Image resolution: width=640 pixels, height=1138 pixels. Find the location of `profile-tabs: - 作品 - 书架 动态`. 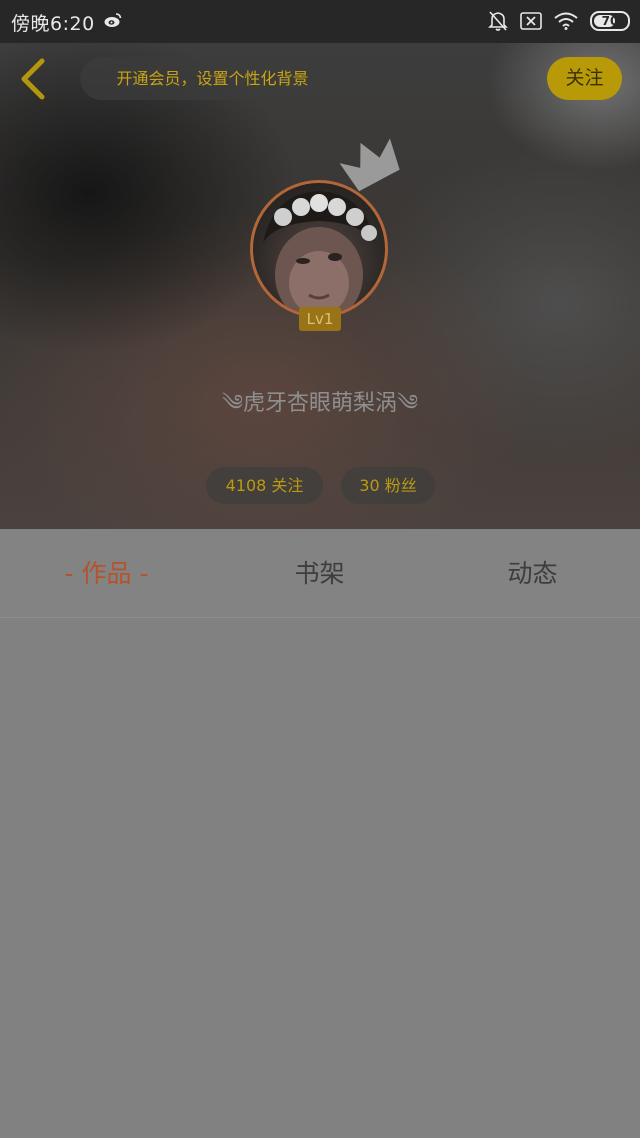

profile-tabs: - 作品 - 书架 动态 is located at coordinates (320, 573).